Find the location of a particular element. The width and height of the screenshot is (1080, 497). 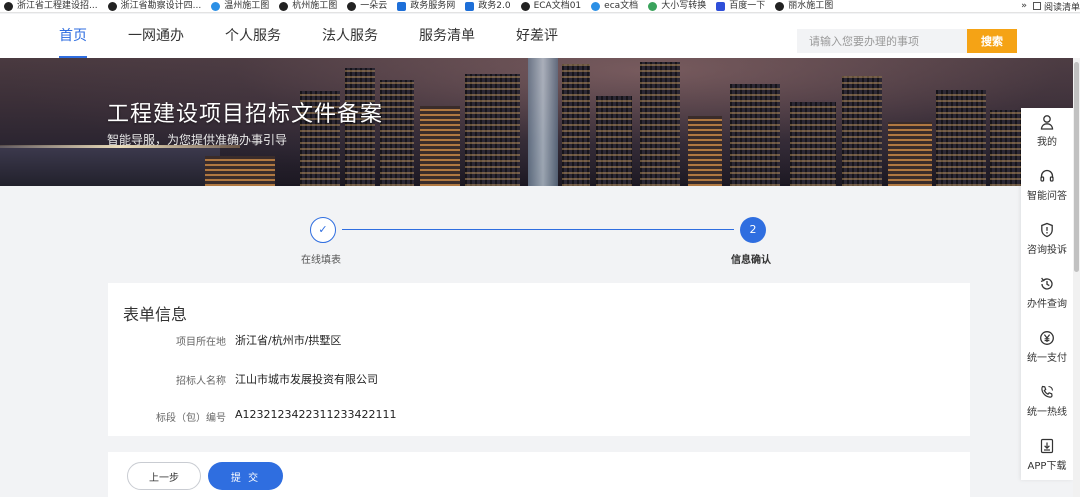

step-label-fill-form: 在线填表 is located at coordinates (321, 260).